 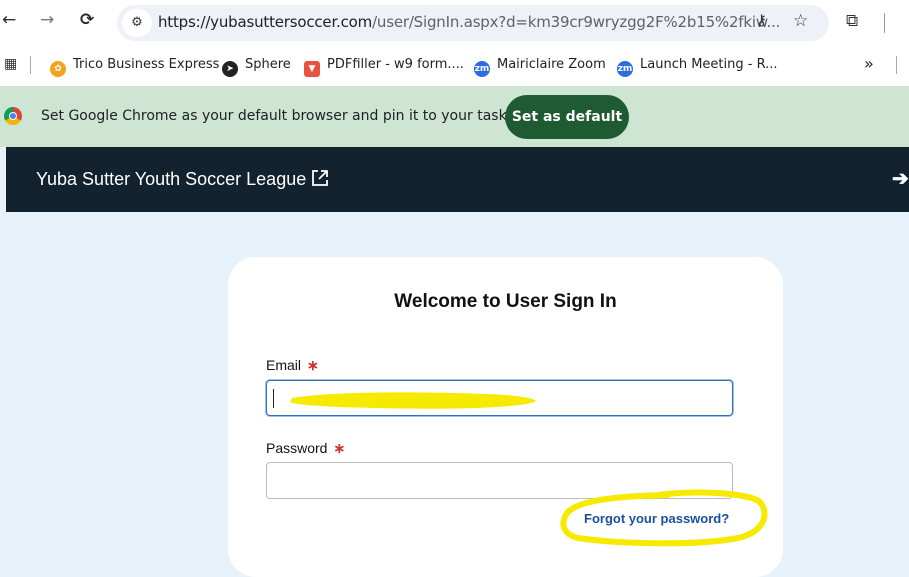 I want to click on bookmark-label: Sphere, so click(x=268, y=64).